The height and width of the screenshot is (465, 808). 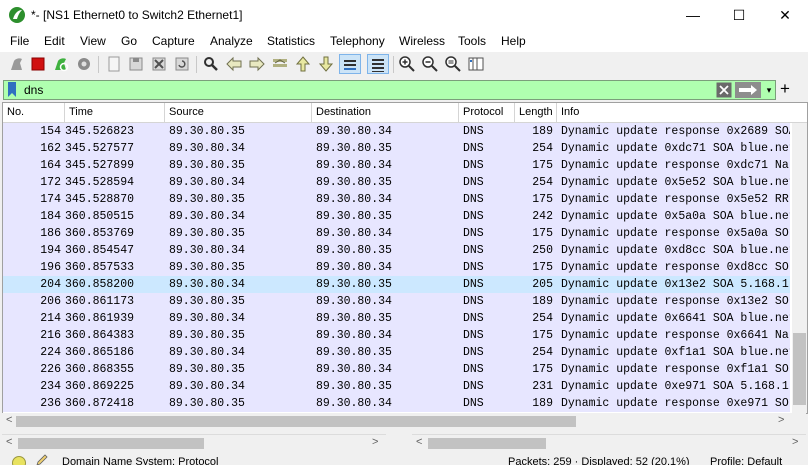 What do you see at coordinates (675, 386) in the screenshot?
I see `packet-info: Dynamic update 0xe971 SOA 5.168.1` at bounding box center [675, 386].